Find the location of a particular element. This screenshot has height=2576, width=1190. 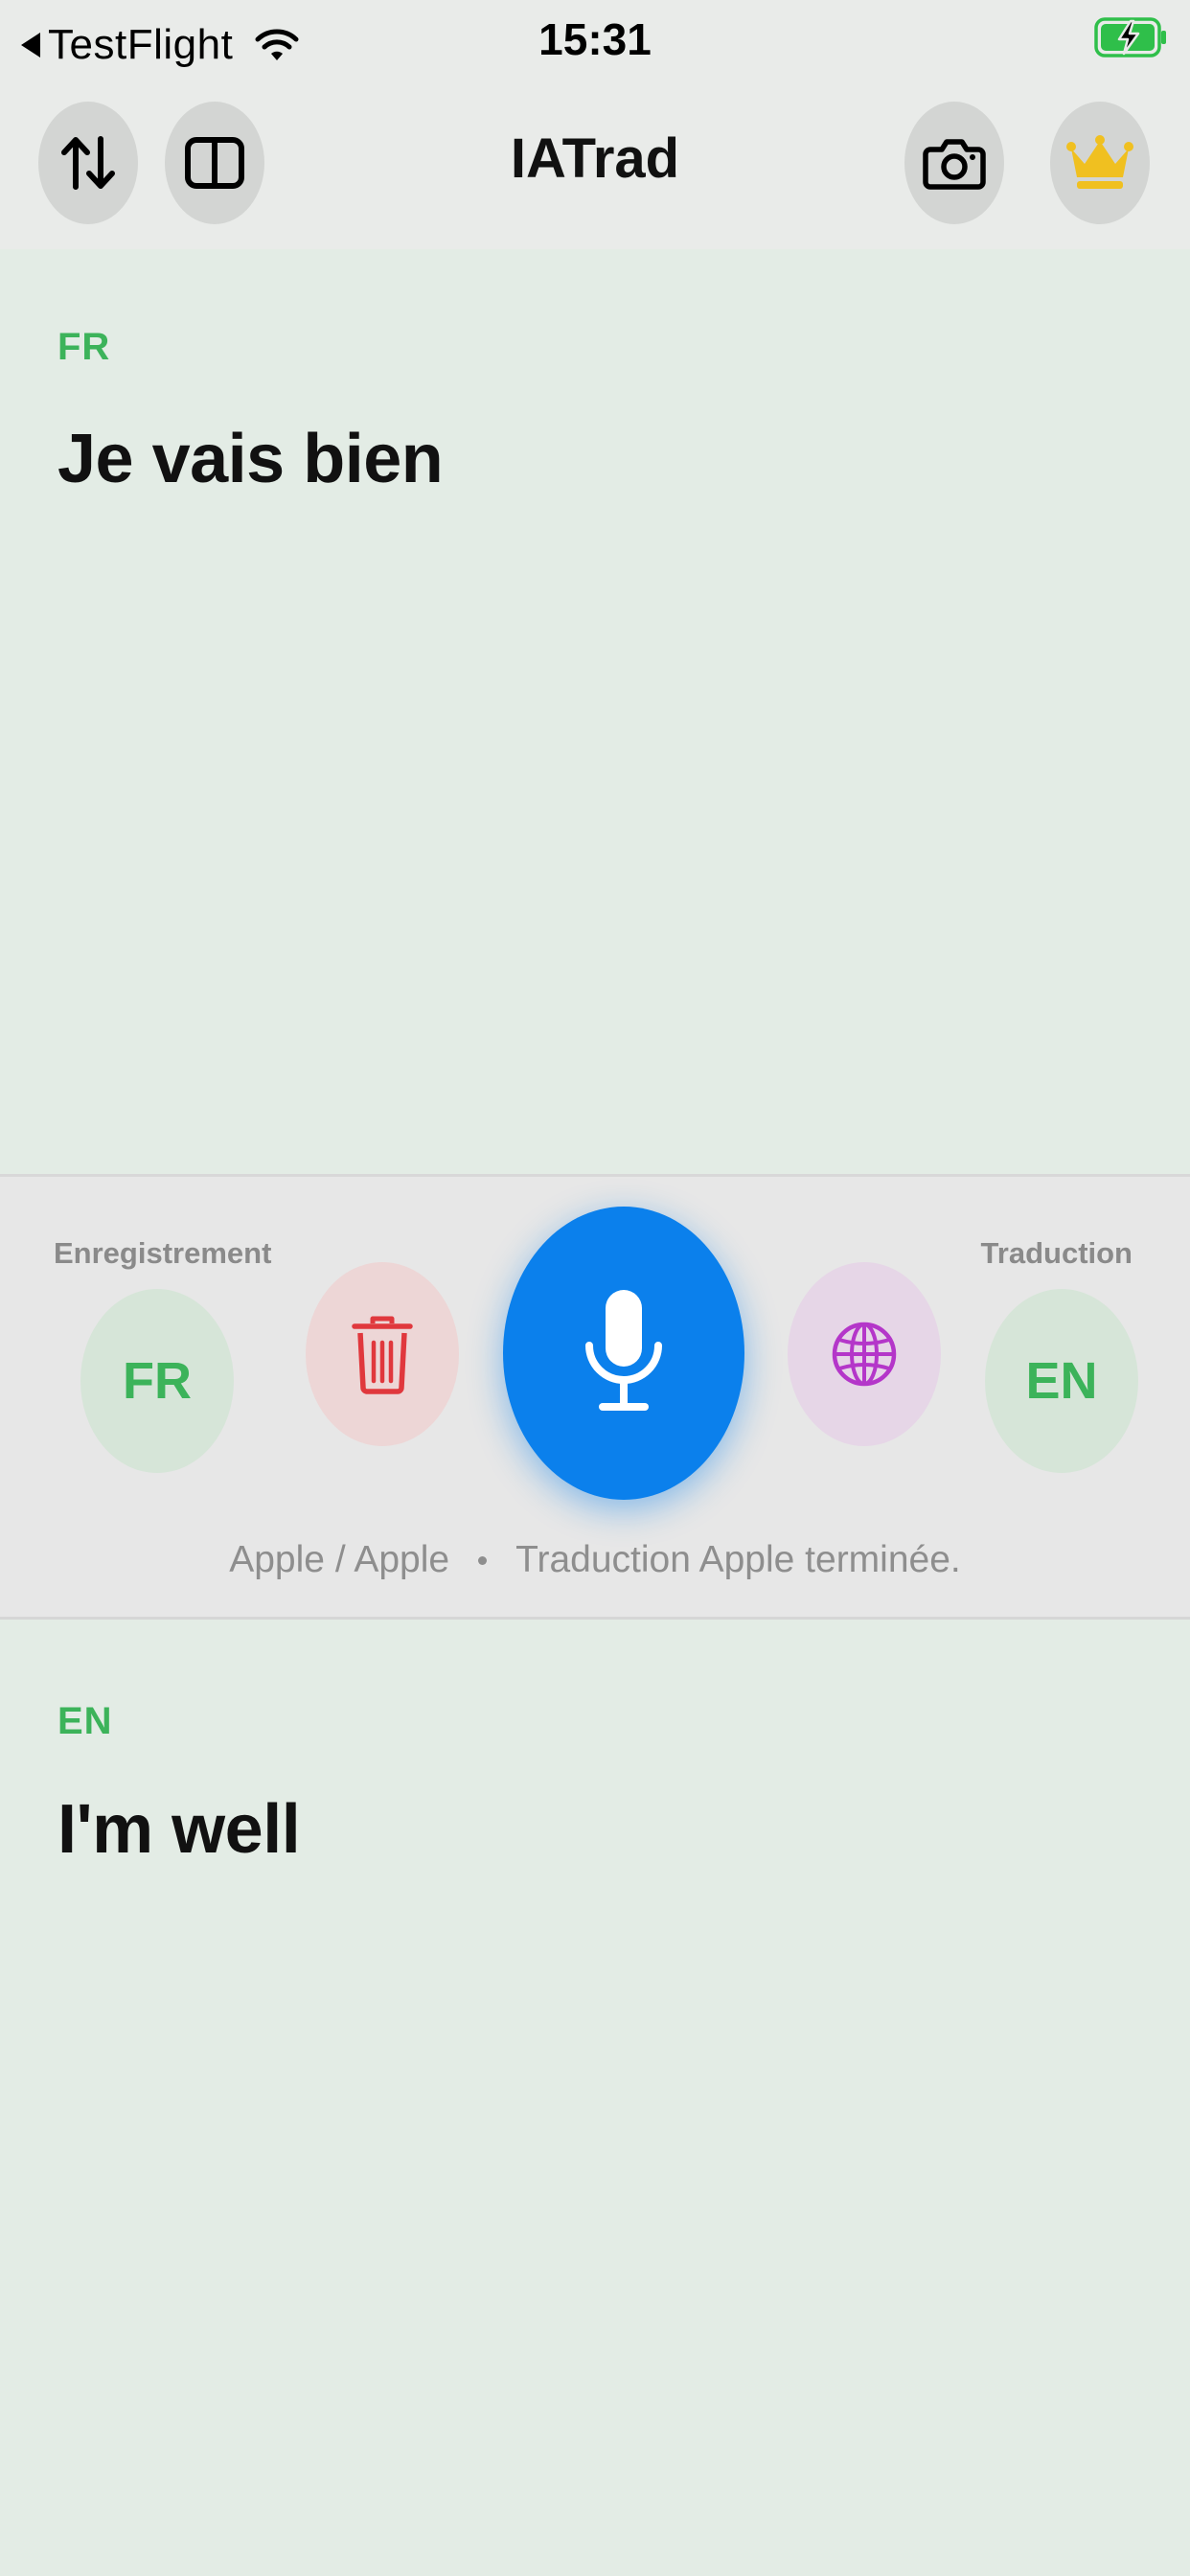

navigation-bar: IATrad is located at coordinates (595, 167).